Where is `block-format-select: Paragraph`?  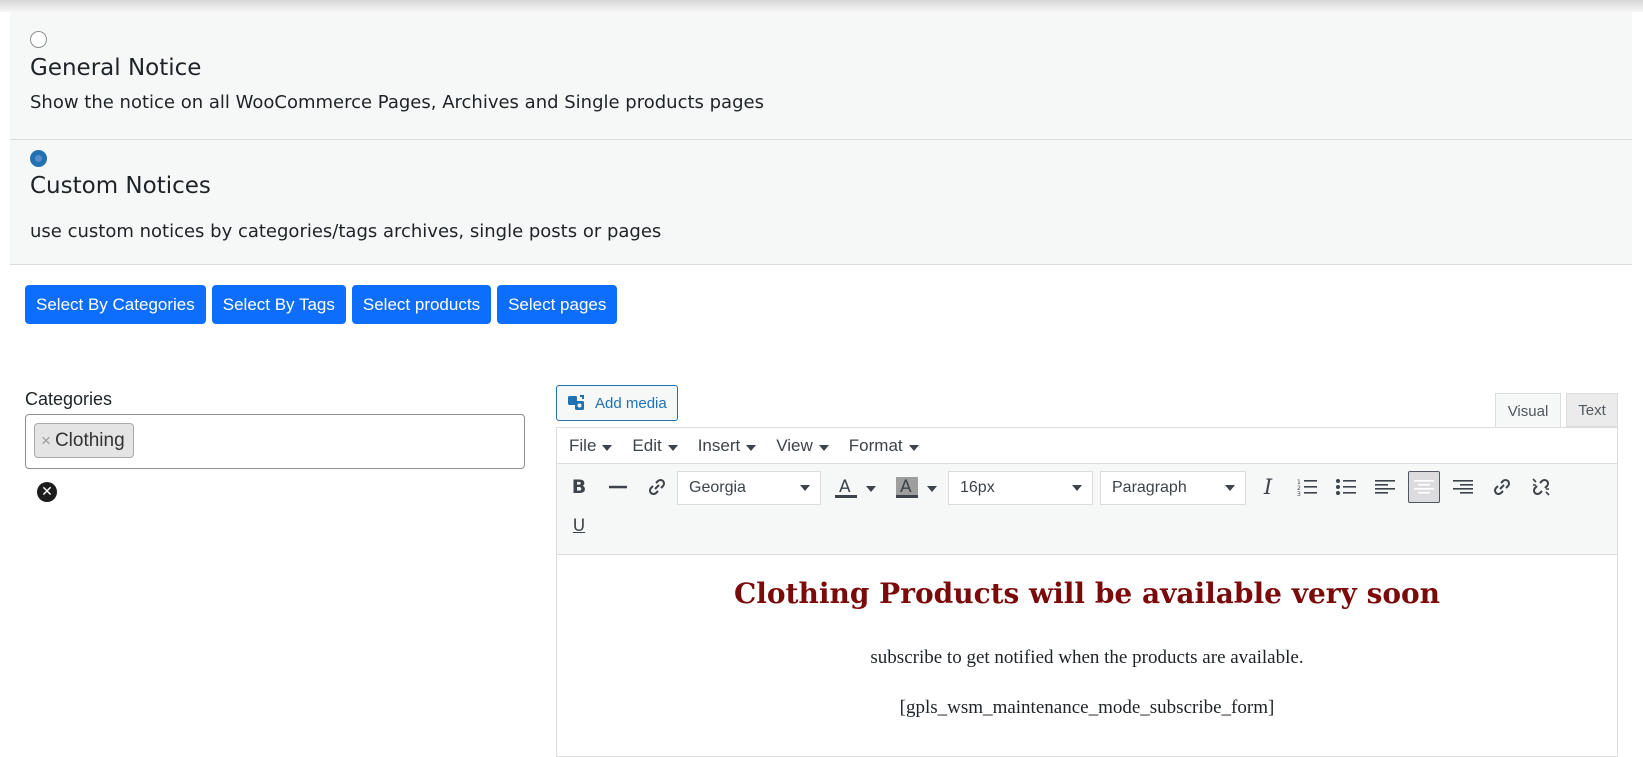
block-format-select: Paragraph is located at coordinates (1173, 488).